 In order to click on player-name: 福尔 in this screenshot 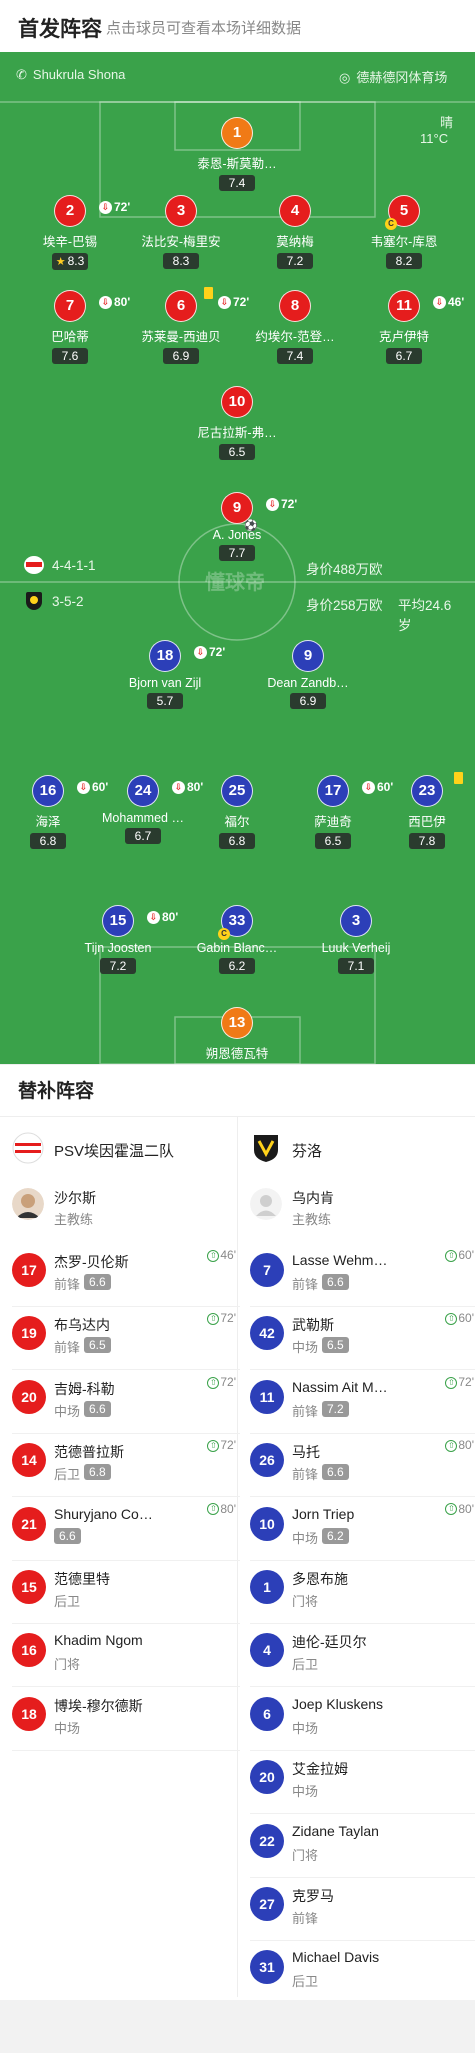, I will do `click(237, 822)`.